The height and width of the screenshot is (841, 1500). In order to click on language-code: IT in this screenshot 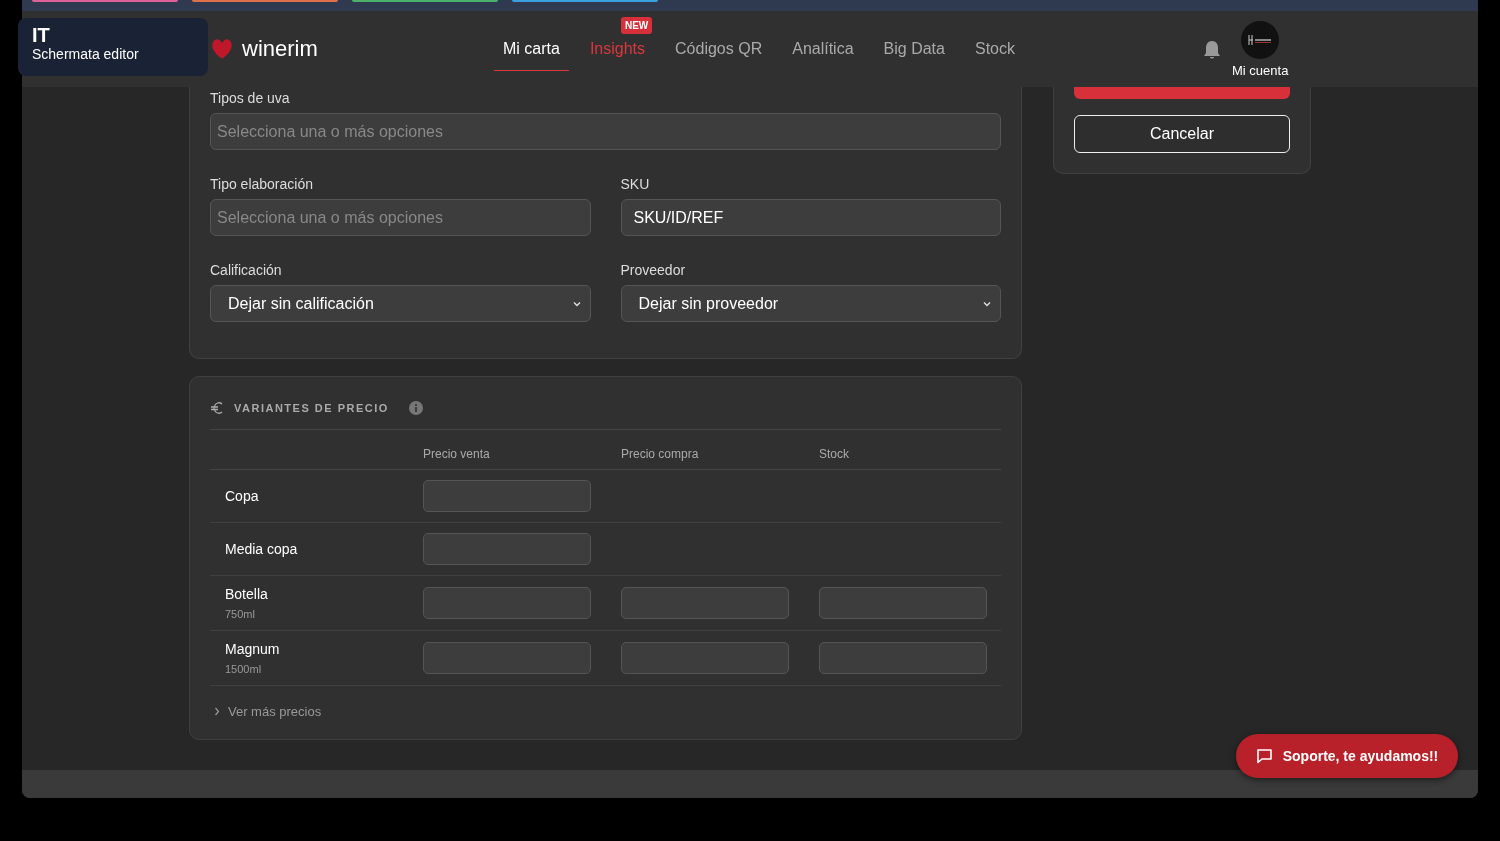, I will do `click(41, 35)`.